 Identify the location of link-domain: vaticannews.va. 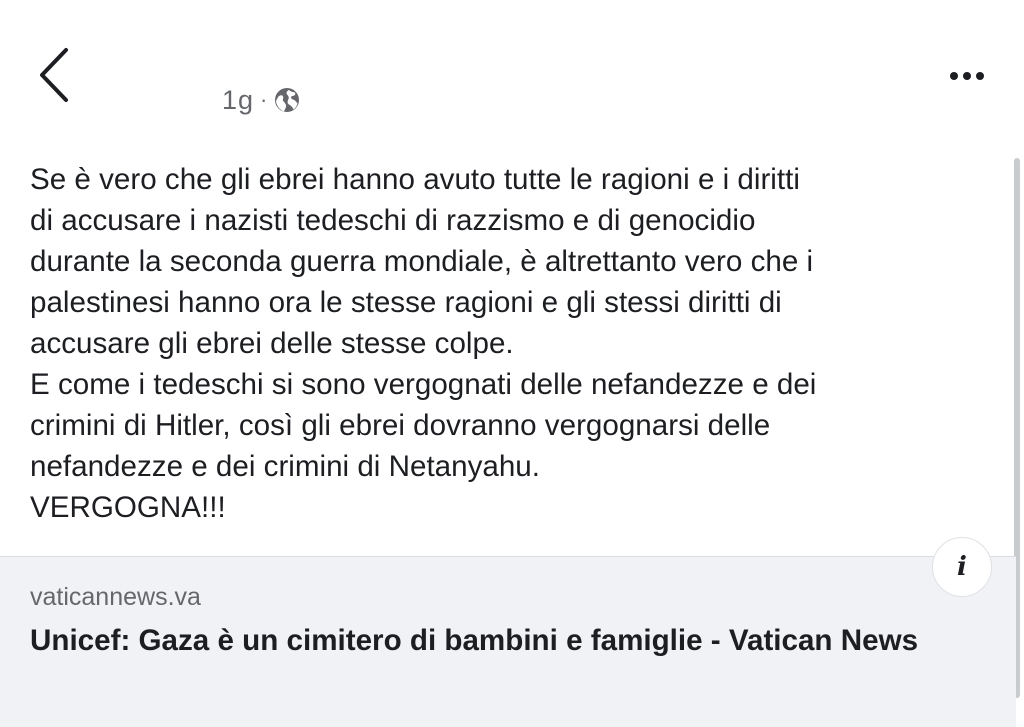
(115, 597).